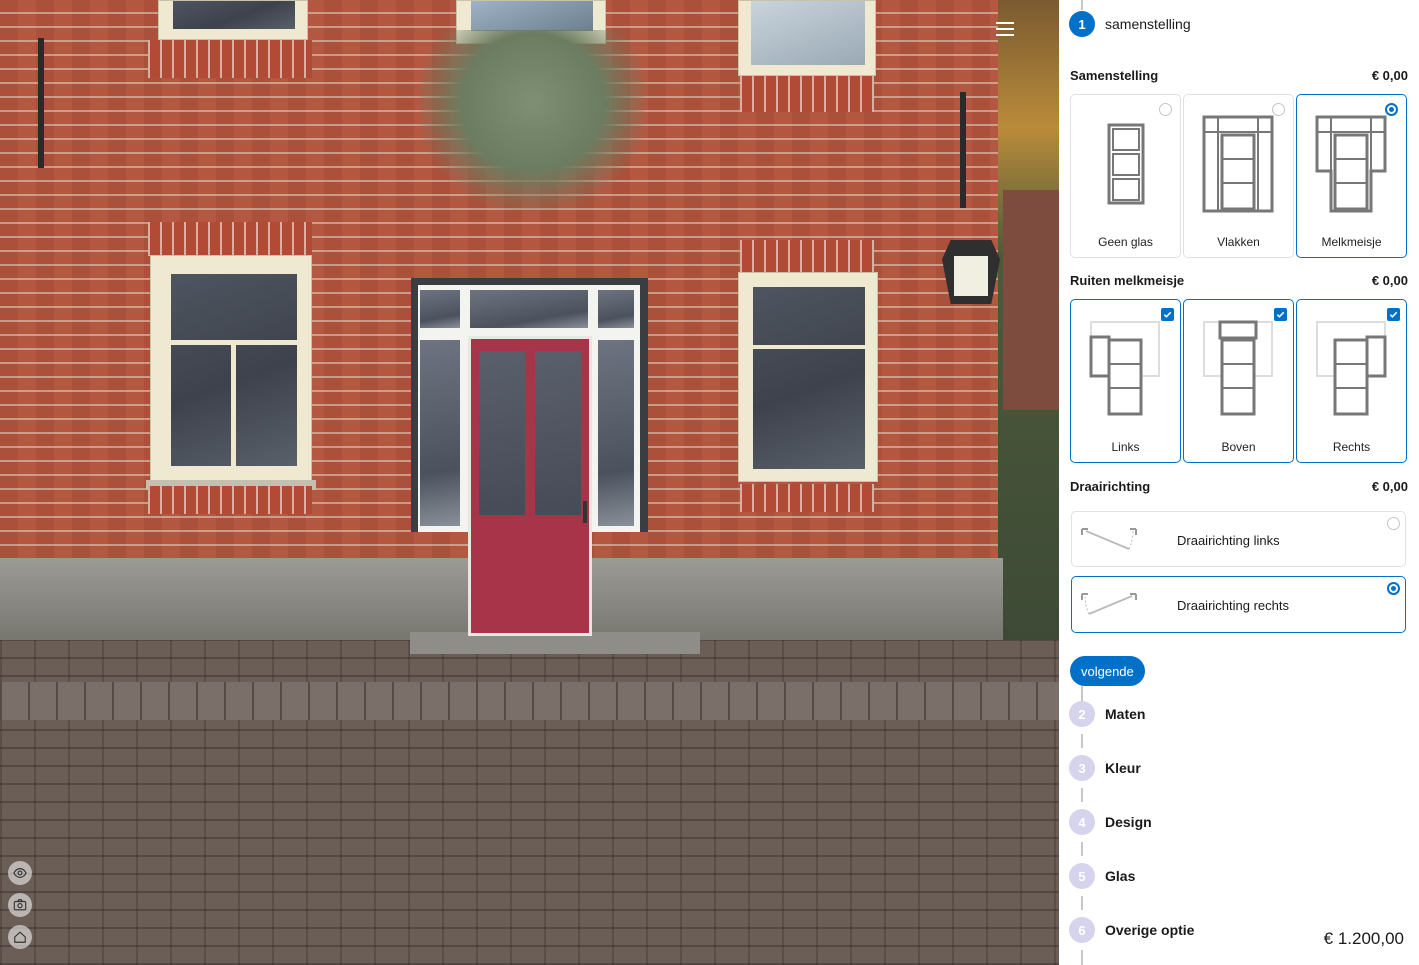 This screenshot has height=965, width=1419. I want to click on step-5: 5 Glas, so click(1102, 876).